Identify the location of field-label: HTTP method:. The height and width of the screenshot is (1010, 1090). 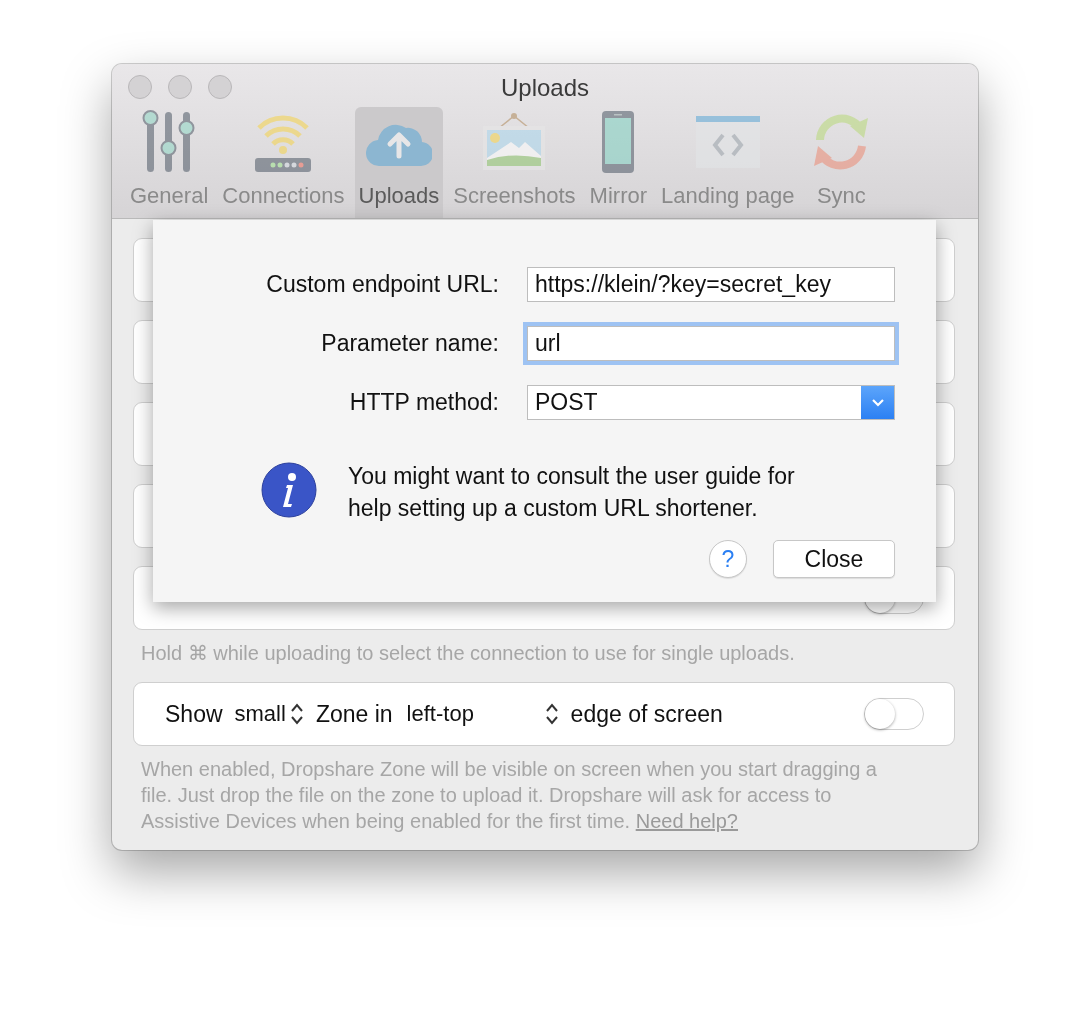
(423, 402).